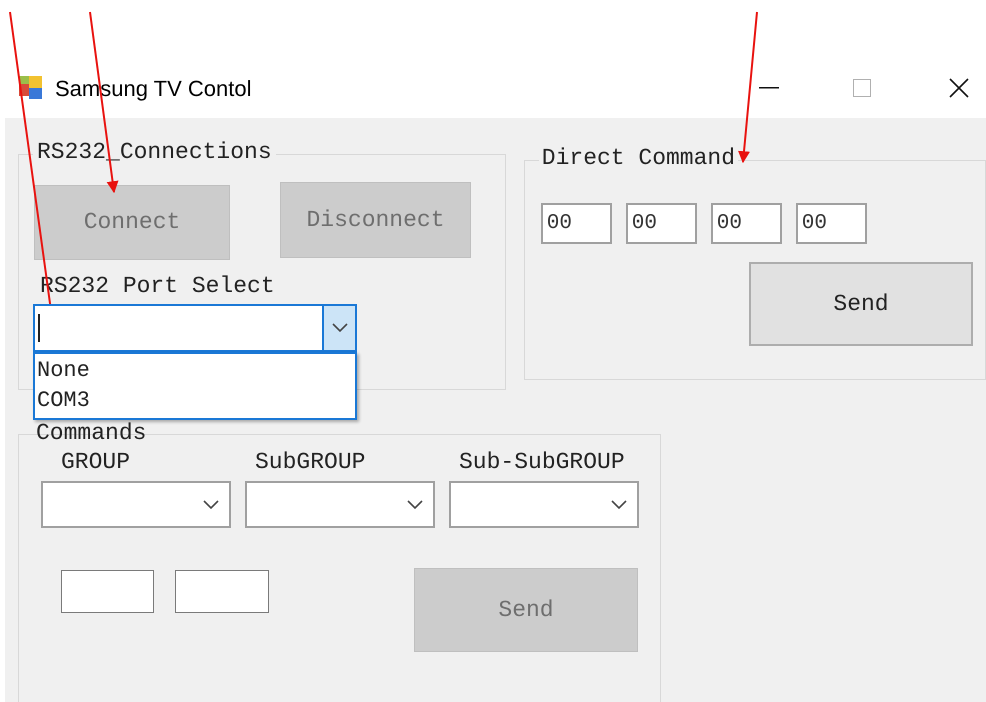 The image size is (986, 702). What do you see at coordinates (39, 328) in the screenshot?
I see `text-cursor` at bounding box center [39, 328].